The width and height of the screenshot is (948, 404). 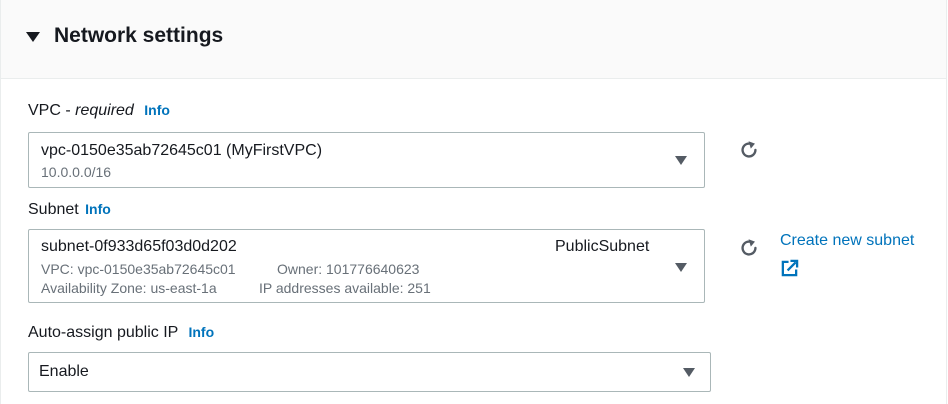 What do you see at coordinates (64, 371) in the screenshot?
I see `public-ip-select-value: Enable` at bounding box center [64, 371].